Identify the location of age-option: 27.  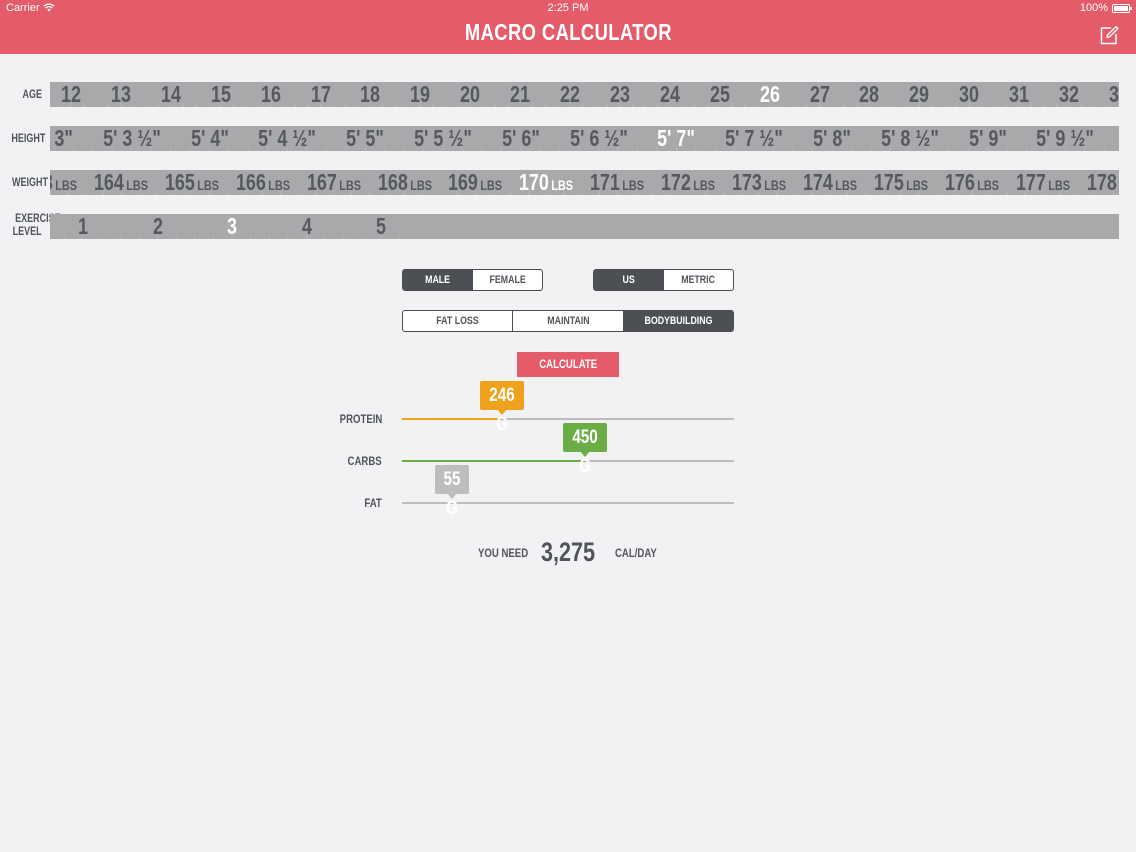
(820, 94).